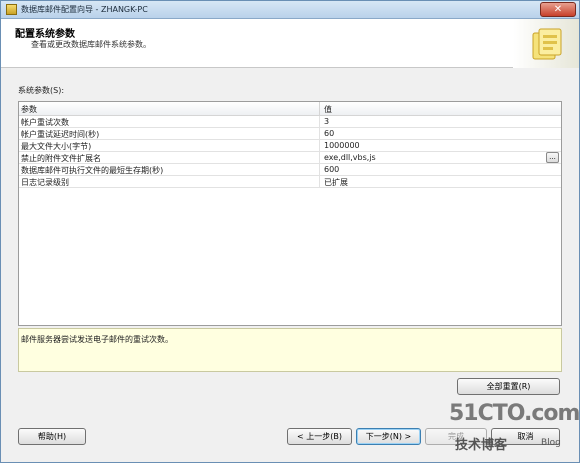  Describe the element at coordinates (41, 90) in the screenshot. I see `system-parameters-label: 系统参数(S):` at that location.